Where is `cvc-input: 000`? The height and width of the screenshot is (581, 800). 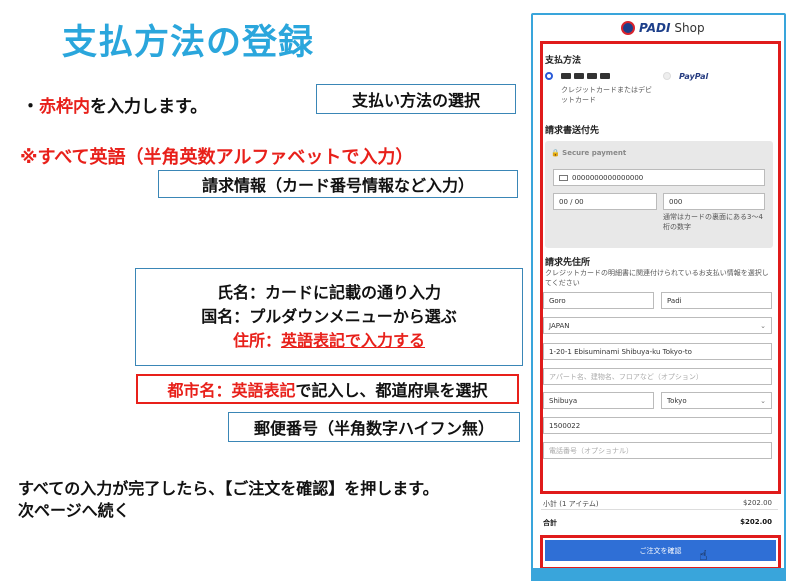 cvc-input: 000 is located at coordinates (714, 201).